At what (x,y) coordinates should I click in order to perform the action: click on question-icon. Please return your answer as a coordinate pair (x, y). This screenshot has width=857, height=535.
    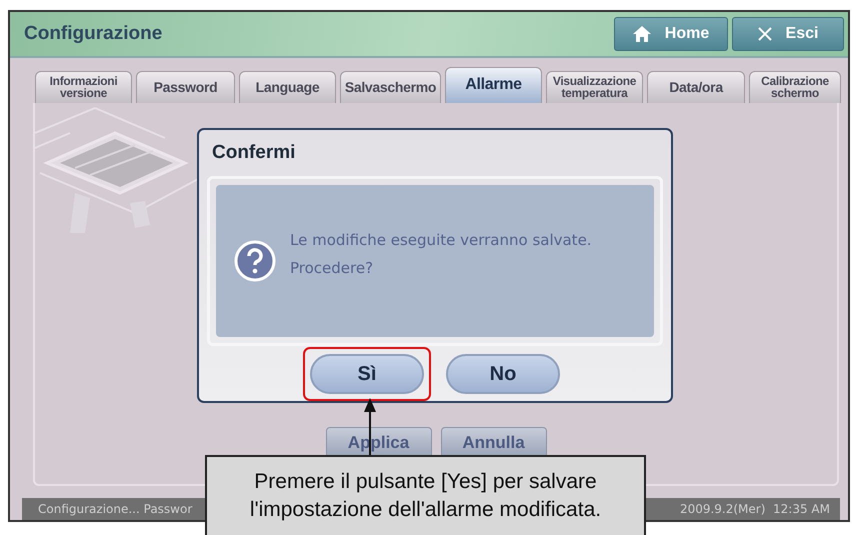
    Looking at the image, I should click on (255, 261).